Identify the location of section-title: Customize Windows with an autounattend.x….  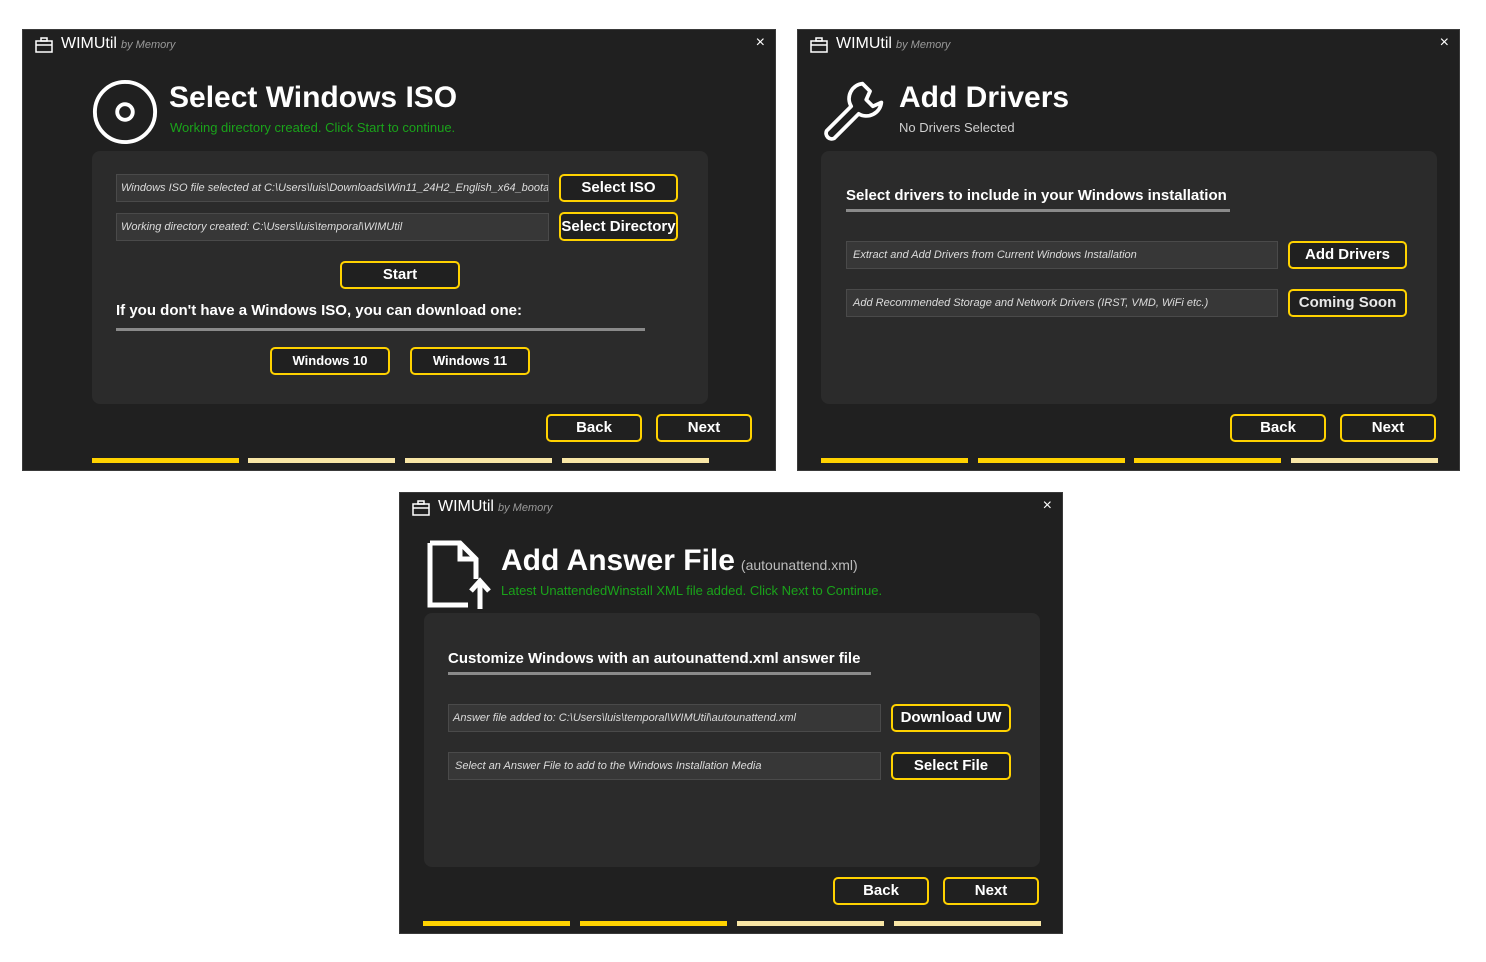
(654, 658).